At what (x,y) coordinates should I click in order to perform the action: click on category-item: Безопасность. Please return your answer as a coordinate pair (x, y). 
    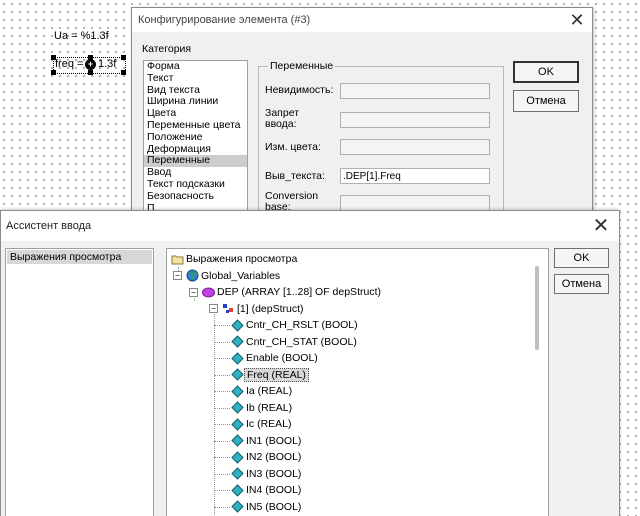
    Looking at the image, I should click on (195, 196).